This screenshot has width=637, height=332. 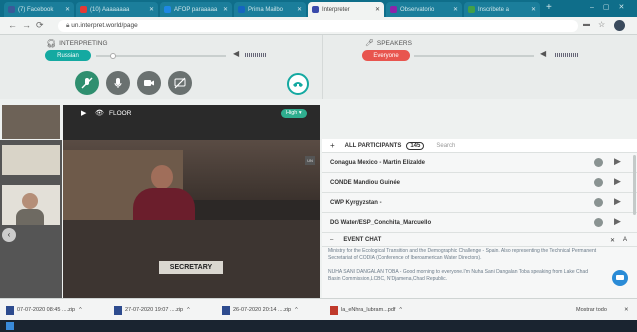 I want to click on download-item: la_eNhra_lubram...pdf ^, so click(x=366, y=310).